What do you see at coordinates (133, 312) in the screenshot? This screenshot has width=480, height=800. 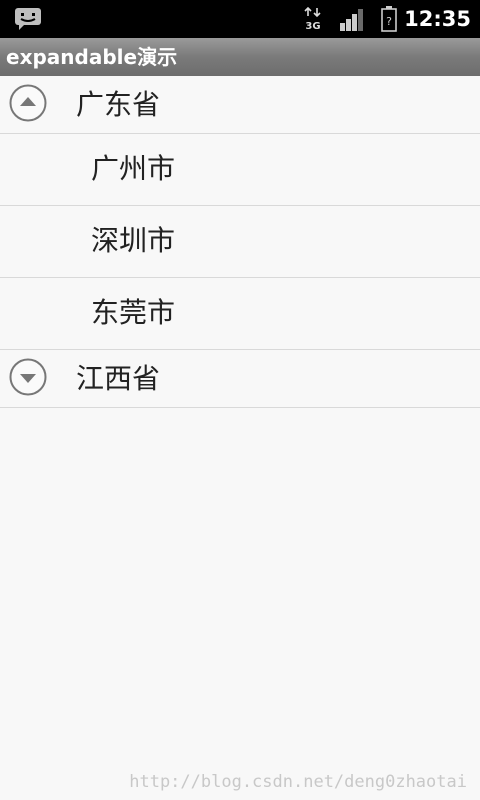 I see `child-label: 东莞市` at bounding box center [133, 312].